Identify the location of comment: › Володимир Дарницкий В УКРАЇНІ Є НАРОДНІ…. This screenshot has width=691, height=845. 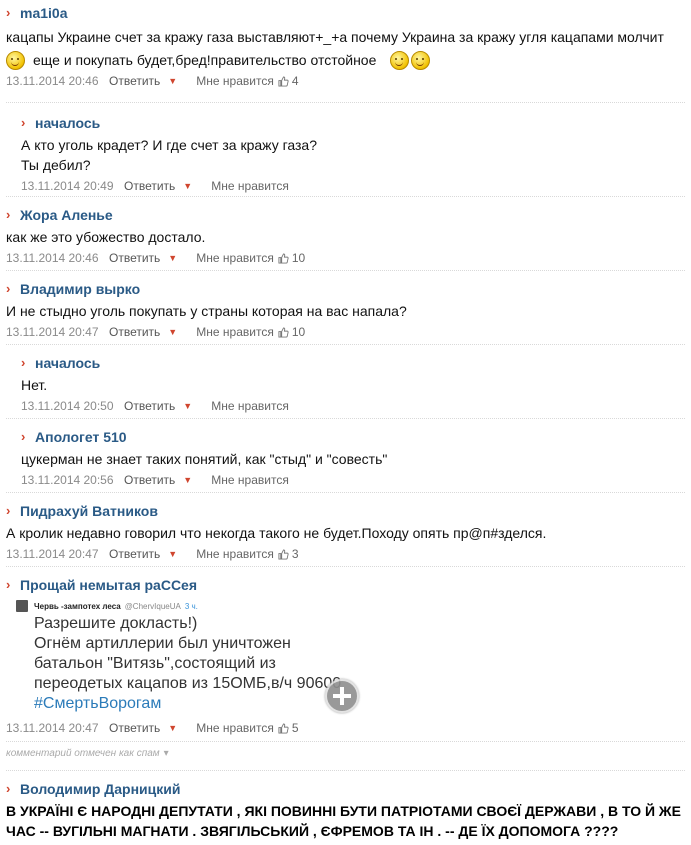
(345, 810).